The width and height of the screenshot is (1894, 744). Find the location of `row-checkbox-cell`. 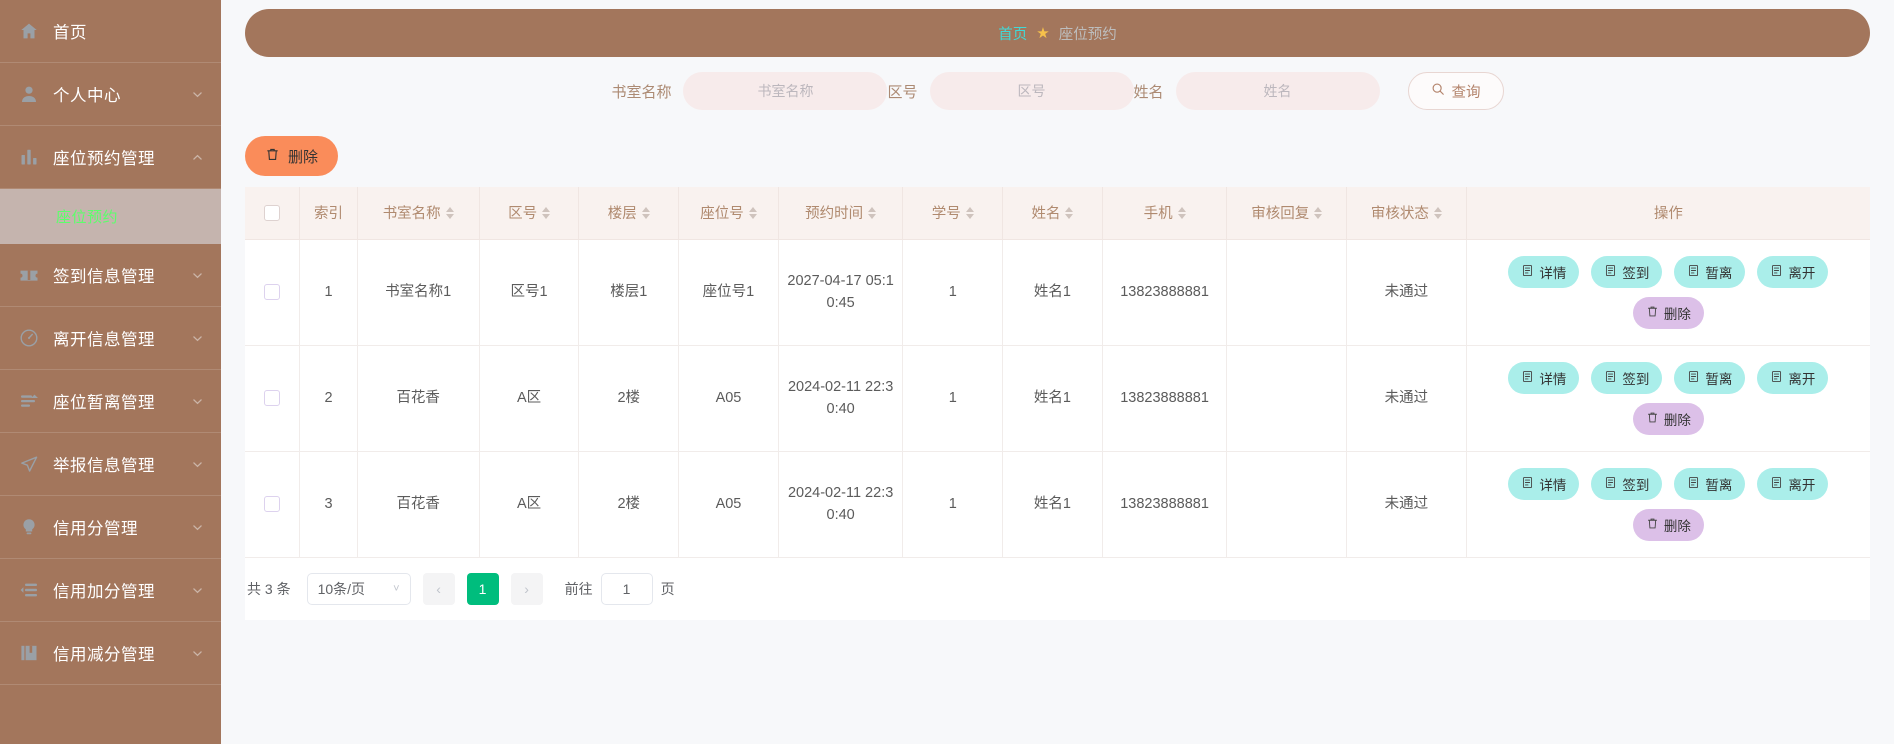

row-checkbox-cell is located at coordinates (273, 398).